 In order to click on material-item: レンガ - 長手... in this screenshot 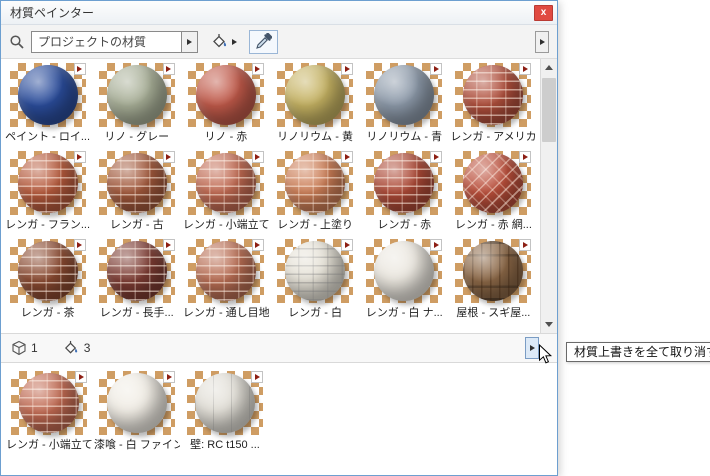, I will do `click(136, 283)`.